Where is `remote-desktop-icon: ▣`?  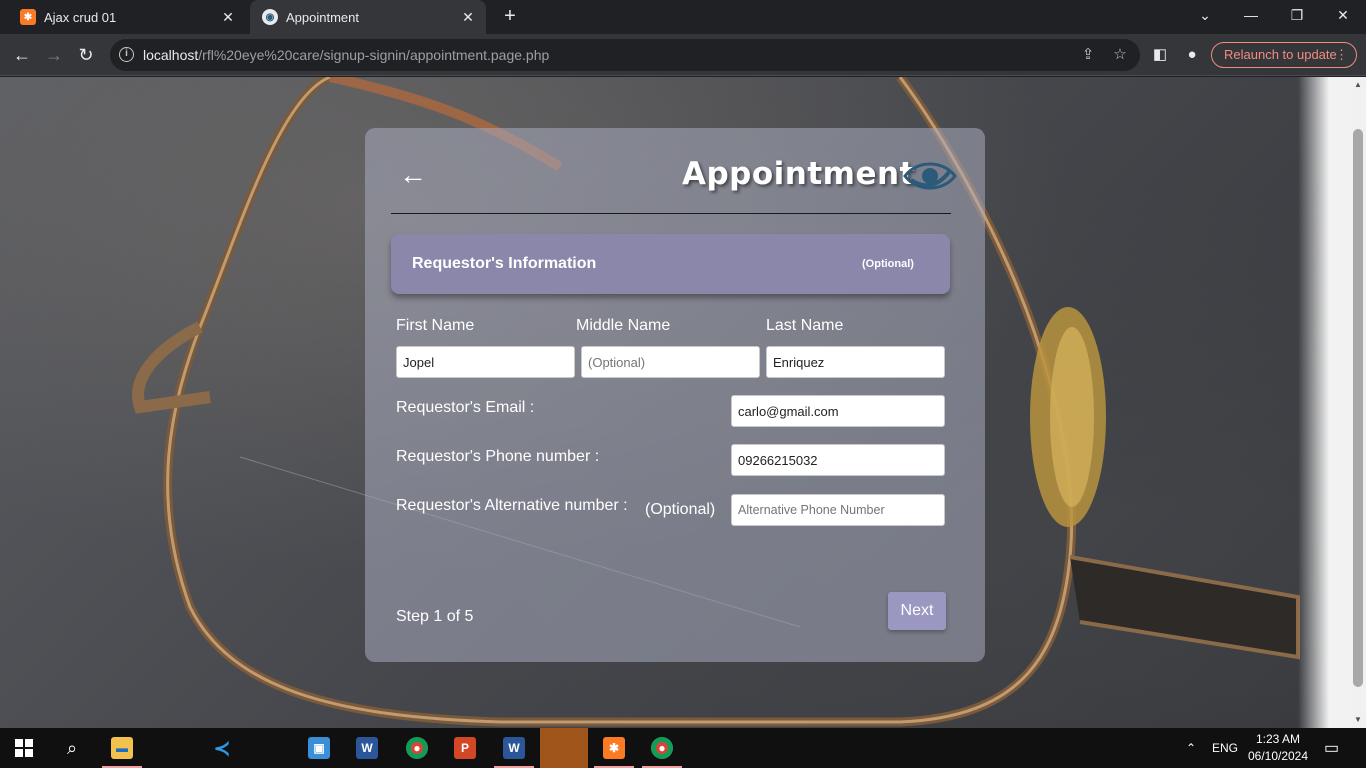 remote-desktop-icon: ▣ is located at coordinates (319, 748).